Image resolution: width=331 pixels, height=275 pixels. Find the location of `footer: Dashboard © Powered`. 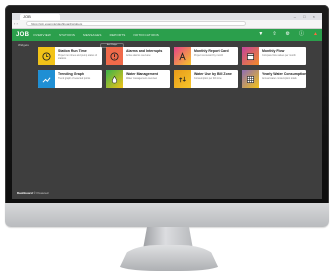

footer: Dashboard © Powered is located at coordinates (32, 193).